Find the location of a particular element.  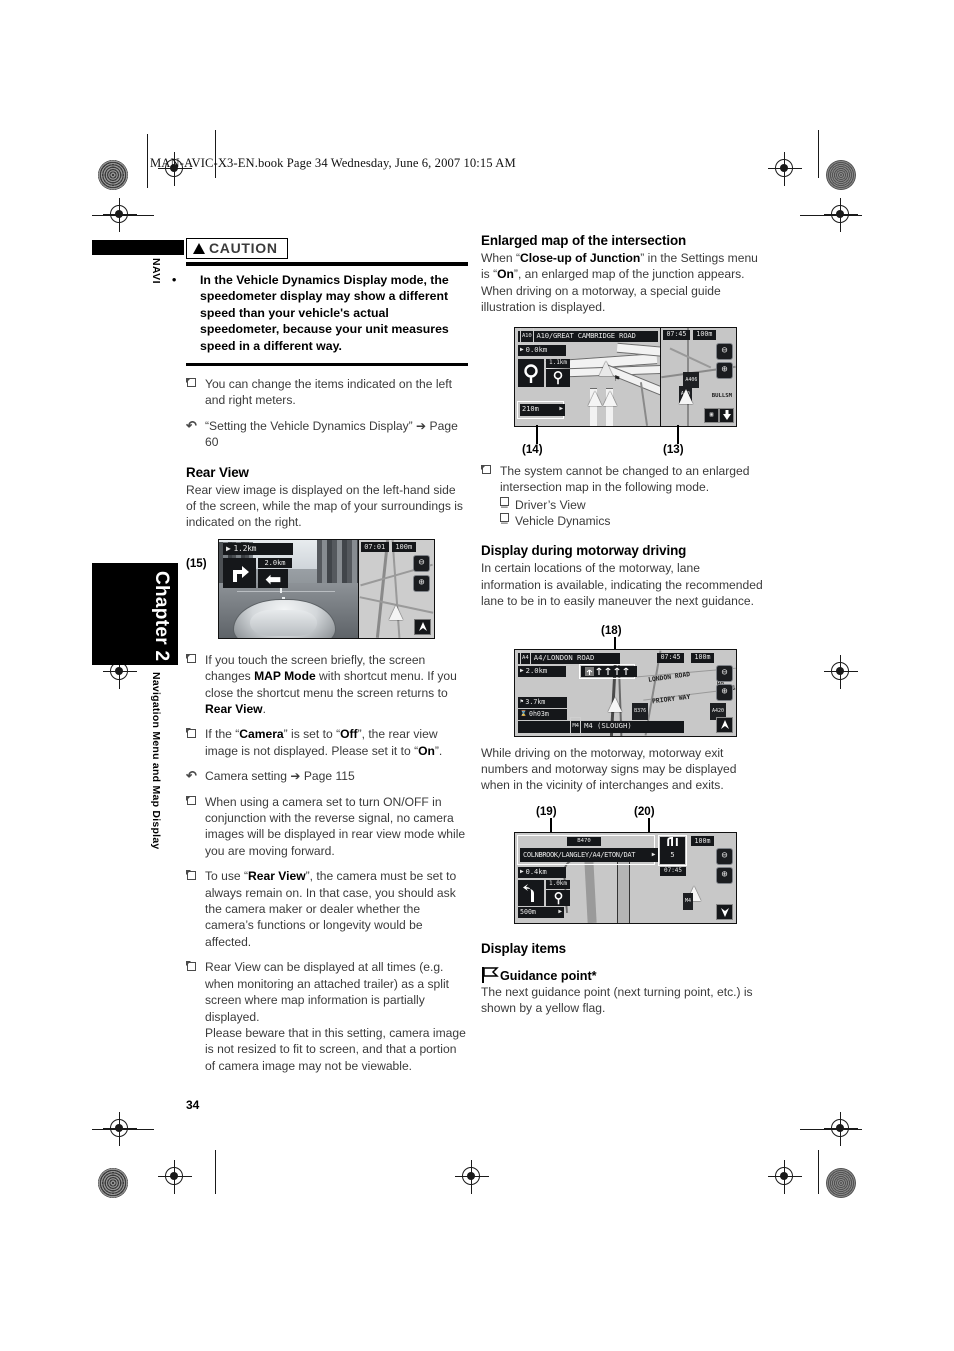

guidance-distance-bar: ▶ 2.0km is located at coordinates (542, 671).